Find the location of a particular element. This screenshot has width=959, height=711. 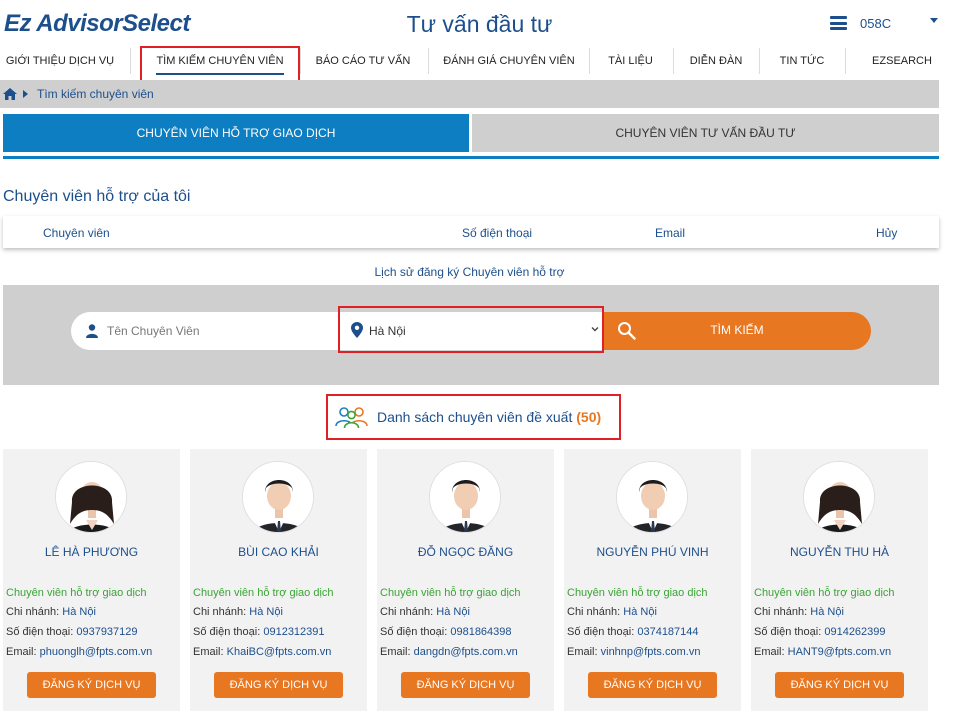

column-advisor: Chuyên viên is located at coordinates (76, 233).